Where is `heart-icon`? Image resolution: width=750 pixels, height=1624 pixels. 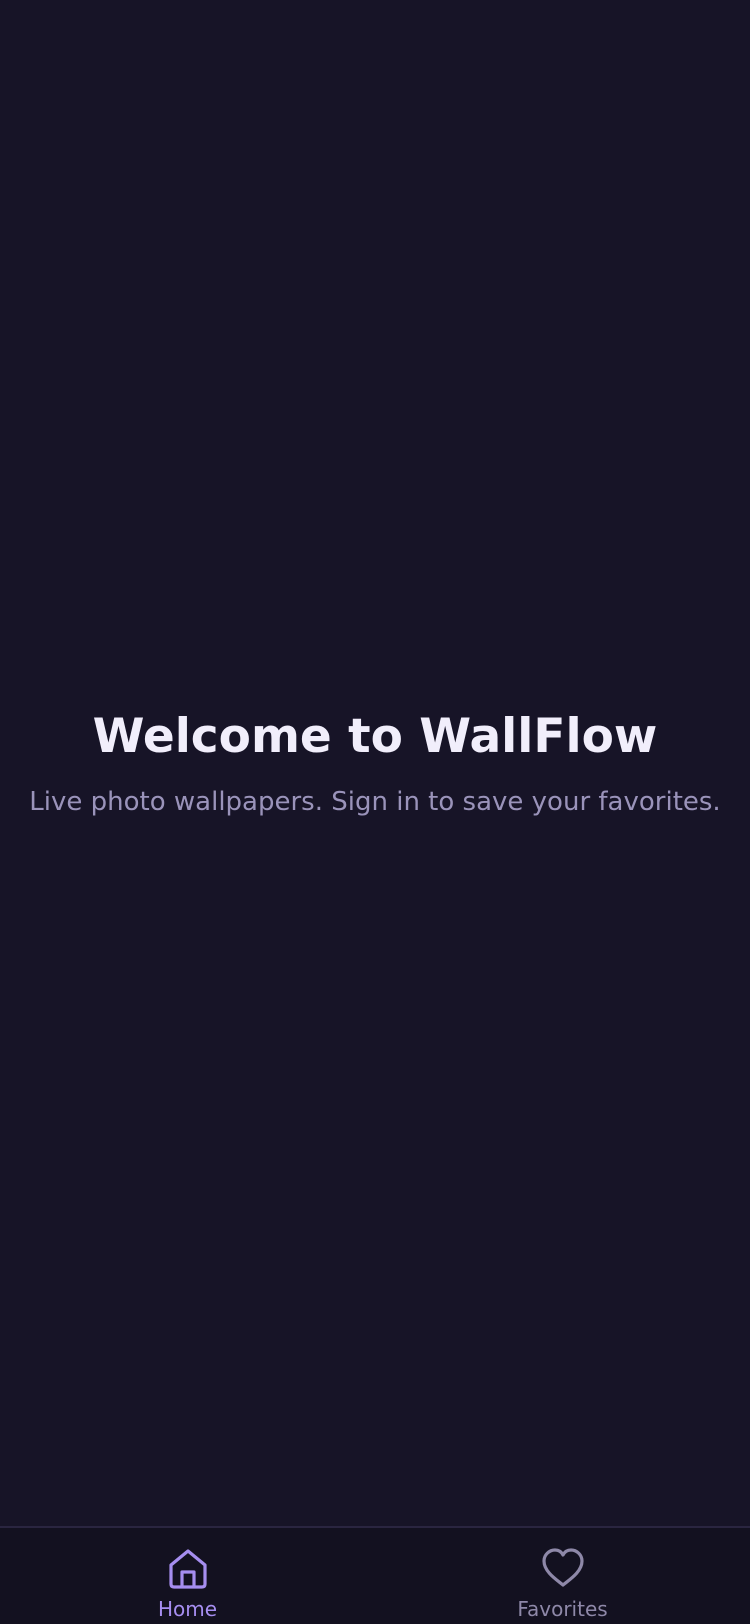 heart-icon is located at coordinates (563, 1568).